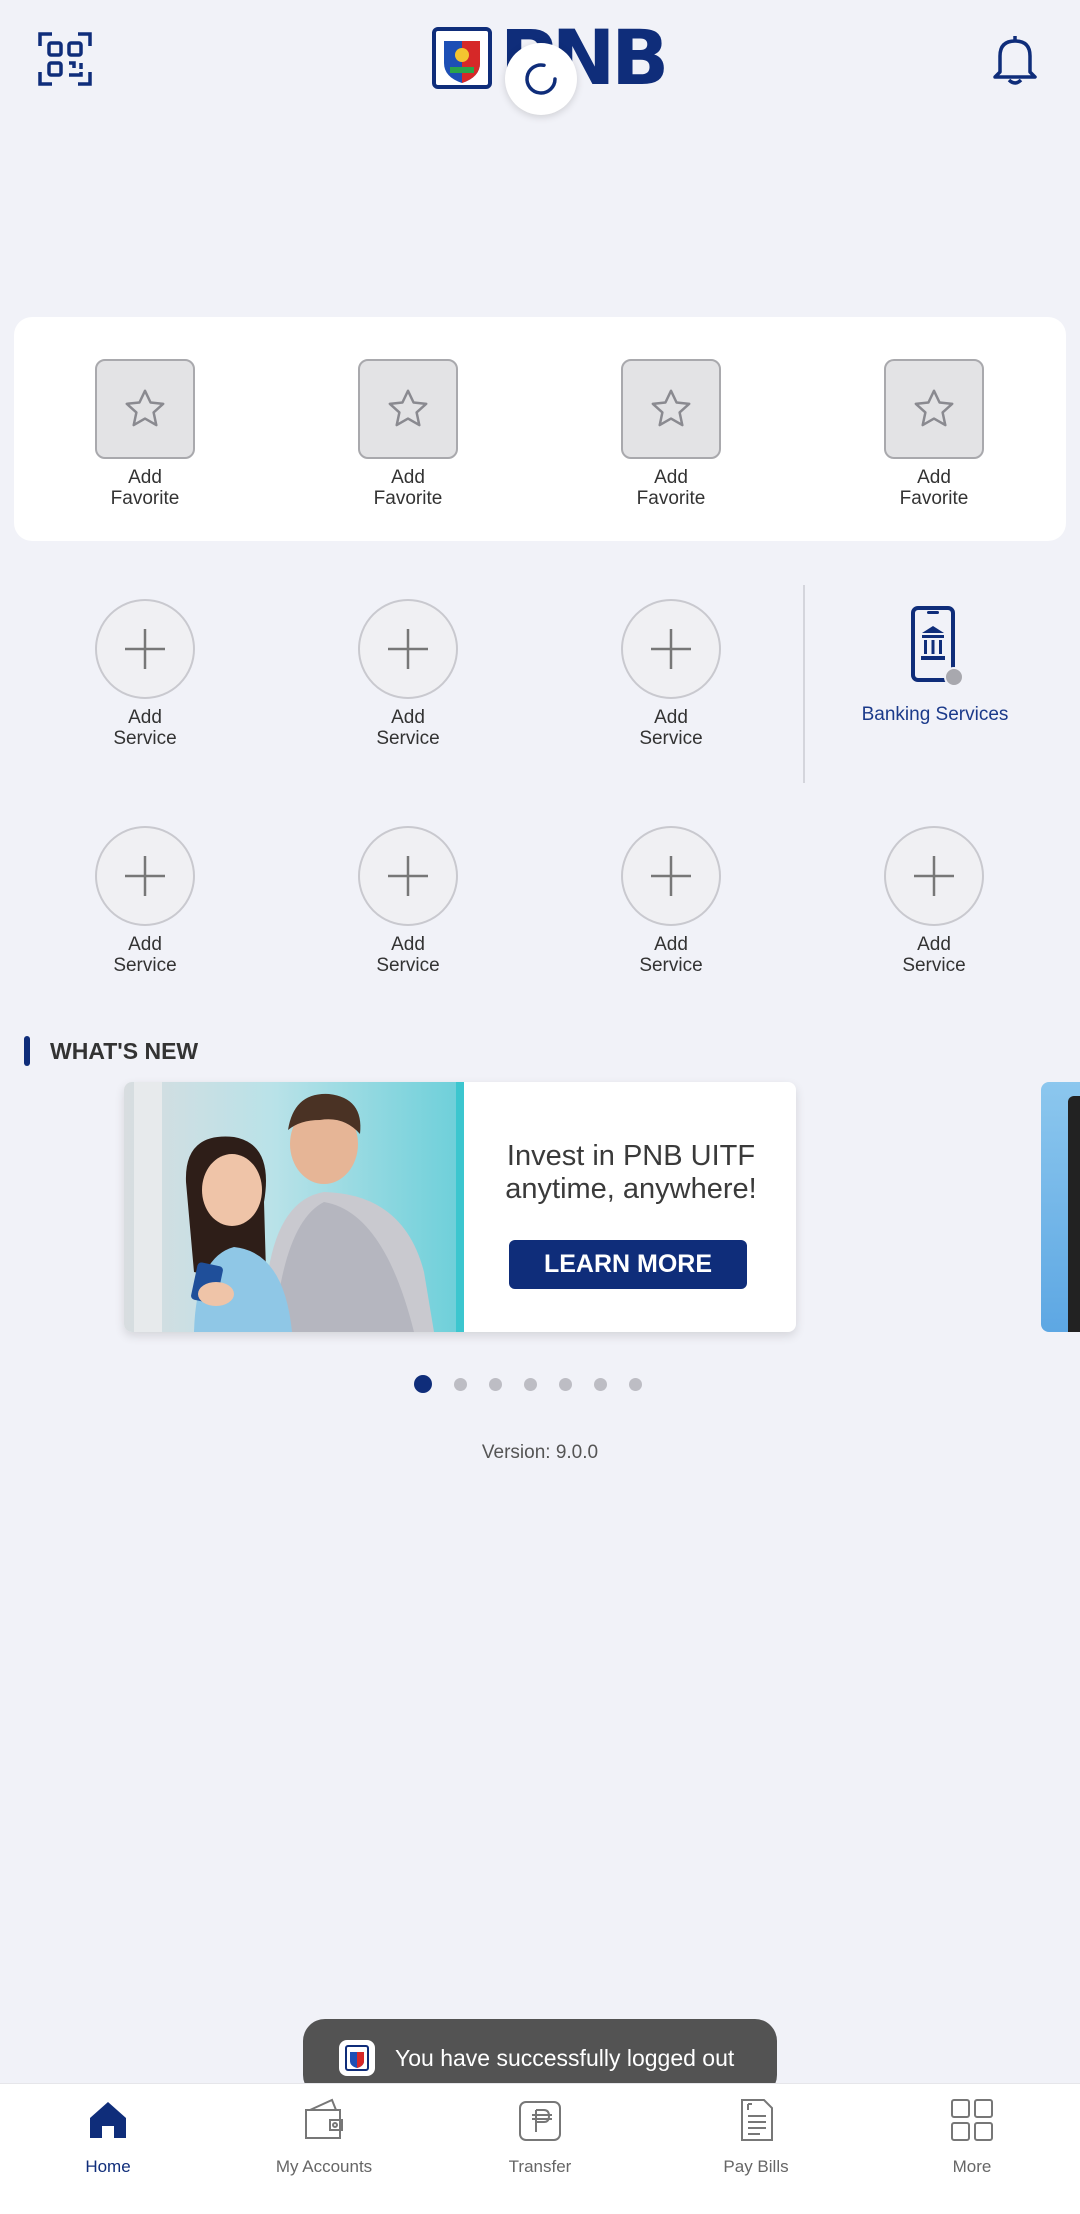  What do you see at coordinates (972, 2166) in the screenshot?
I see `nav-more-label: More` at bounding box center [972, 2166].